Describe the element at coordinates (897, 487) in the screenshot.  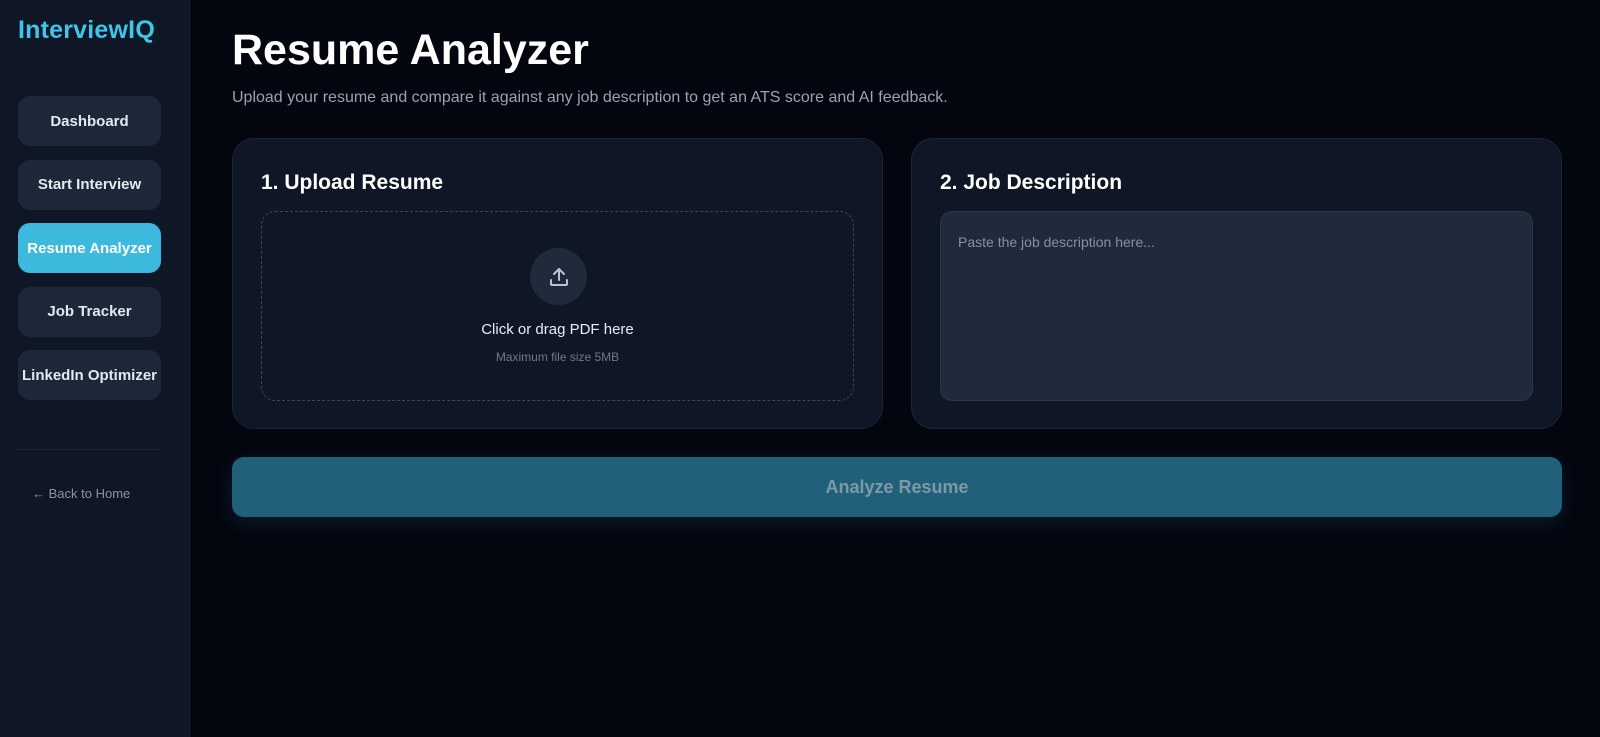
I see `analyze-resume-button: Analyze Resume` at that location.